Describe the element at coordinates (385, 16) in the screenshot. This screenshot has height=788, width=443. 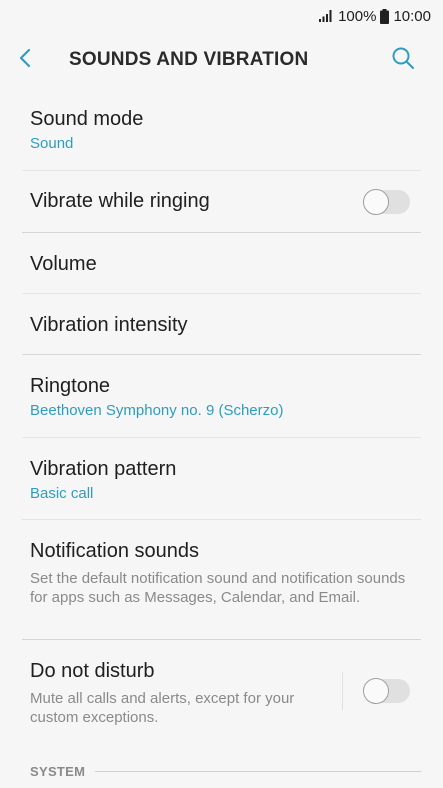
I see `battery-icon` at that location.